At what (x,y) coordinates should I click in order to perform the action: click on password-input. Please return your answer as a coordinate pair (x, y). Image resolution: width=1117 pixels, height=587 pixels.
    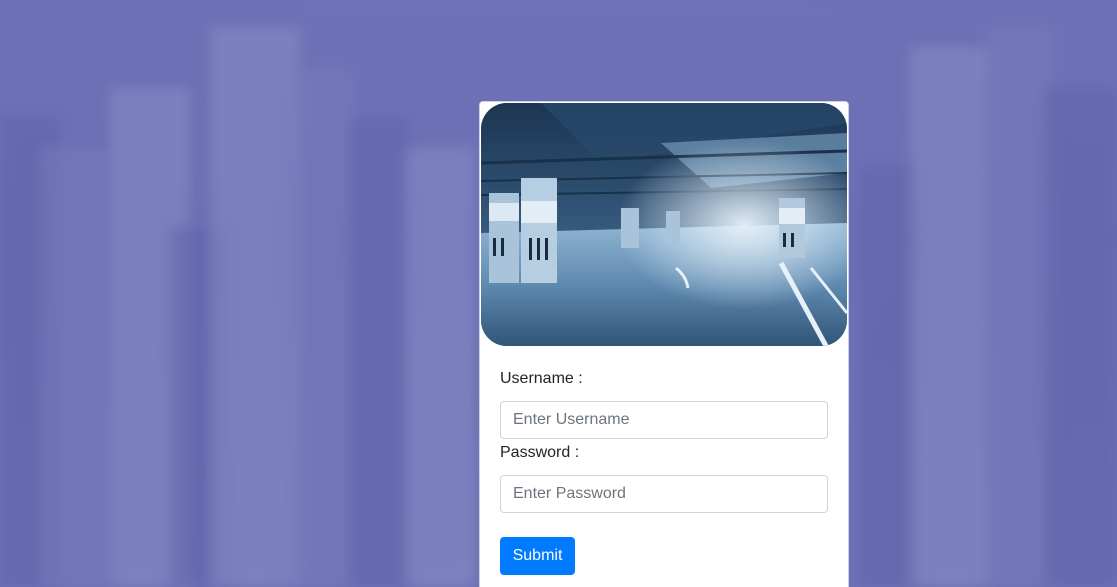
    Looking at the image, I should click on (664, 494).